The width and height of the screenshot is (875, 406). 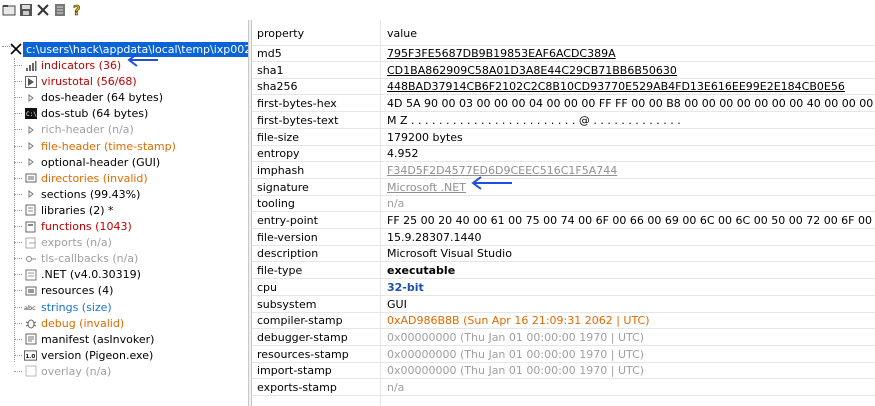 What do you see at coordinates (563, 238) in the screenshot?
I see `grid-row: file-version 15.9.28307.1440` at bounding box center [563, 238].